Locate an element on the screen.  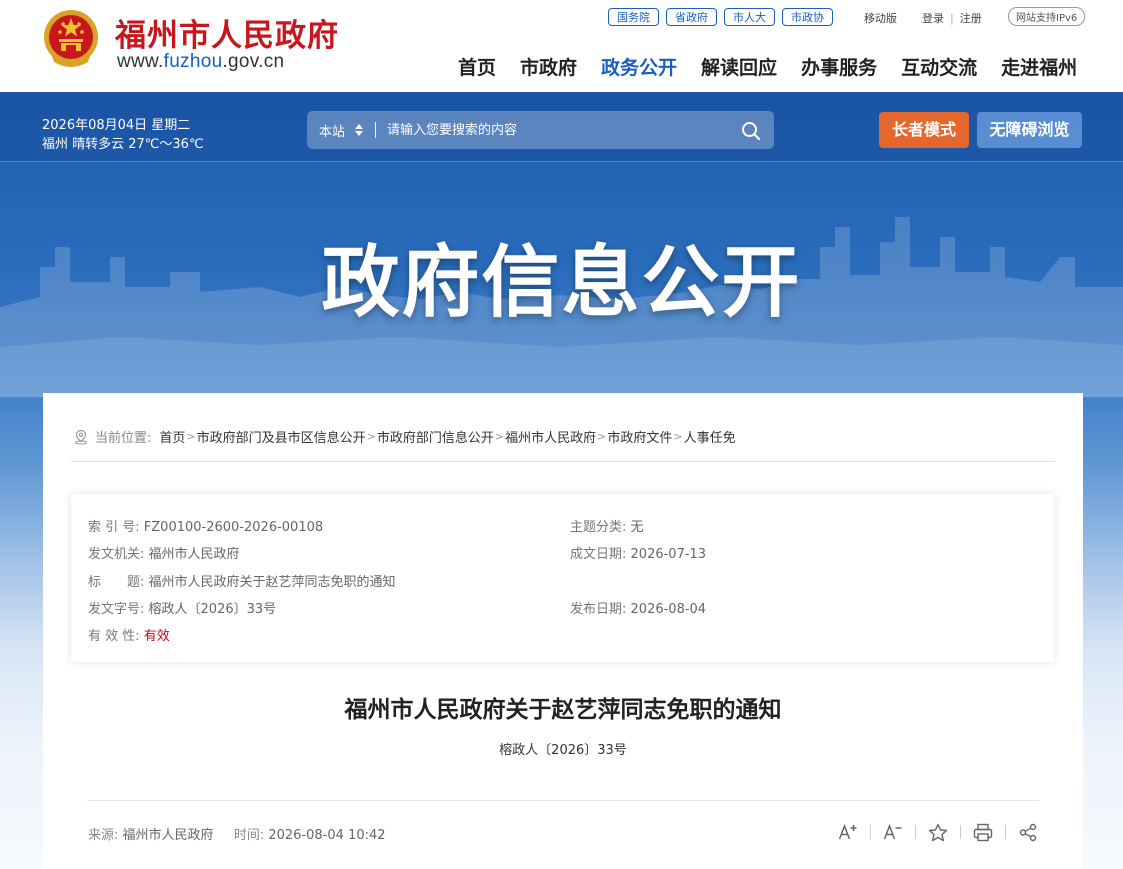
star-icon is located at coordinates (938, 832).